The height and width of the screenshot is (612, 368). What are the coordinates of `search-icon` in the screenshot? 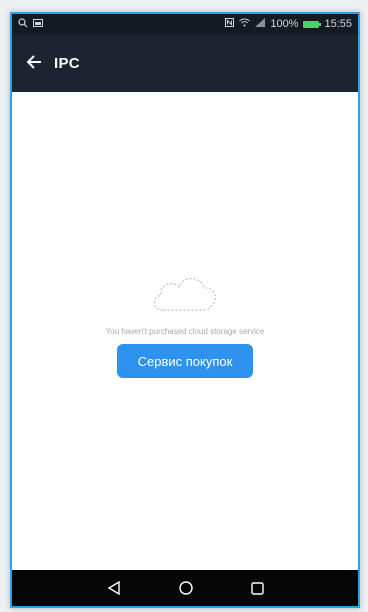 It's located at (23, 24).